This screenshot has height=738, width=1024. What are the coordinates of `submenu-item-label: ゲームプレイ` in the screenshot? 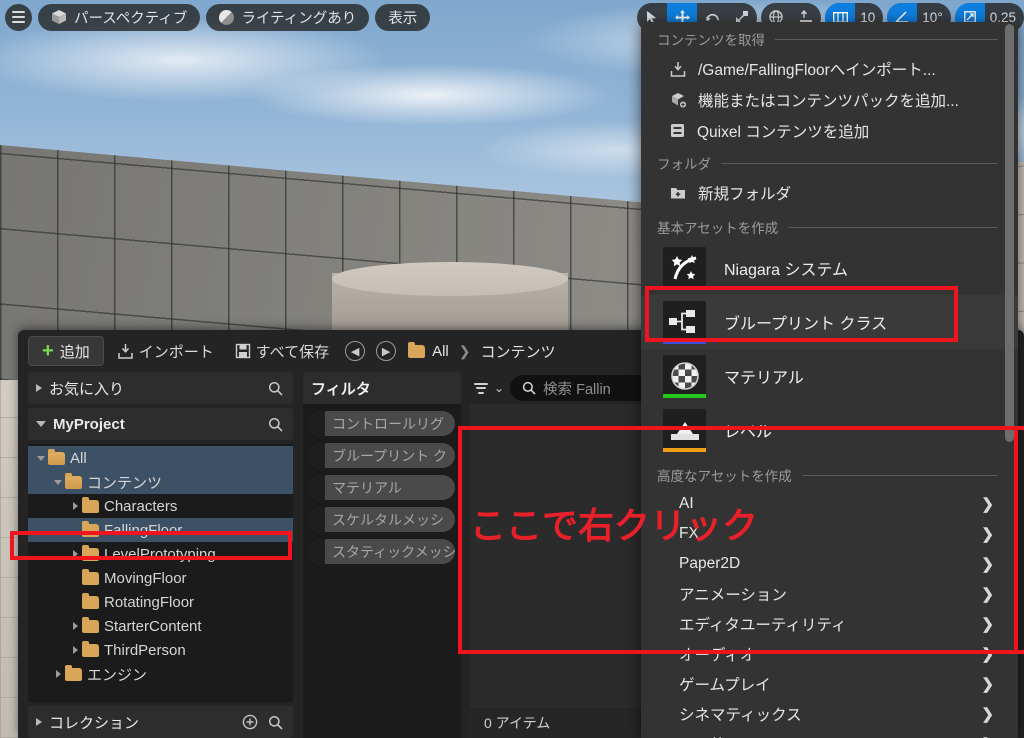 It's located at (725, 685).